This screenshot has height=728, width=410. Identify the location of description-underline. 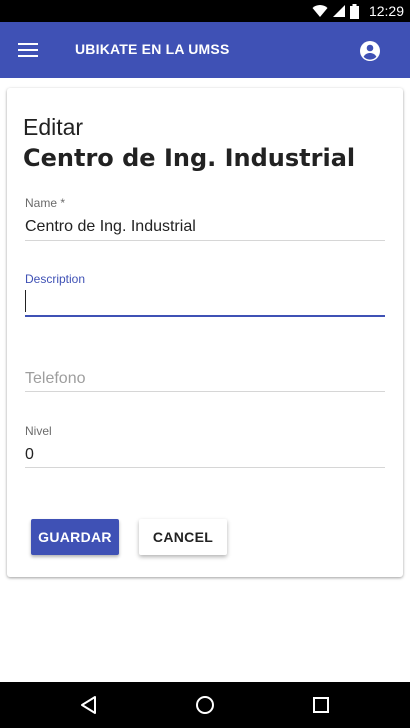
(205, 316).